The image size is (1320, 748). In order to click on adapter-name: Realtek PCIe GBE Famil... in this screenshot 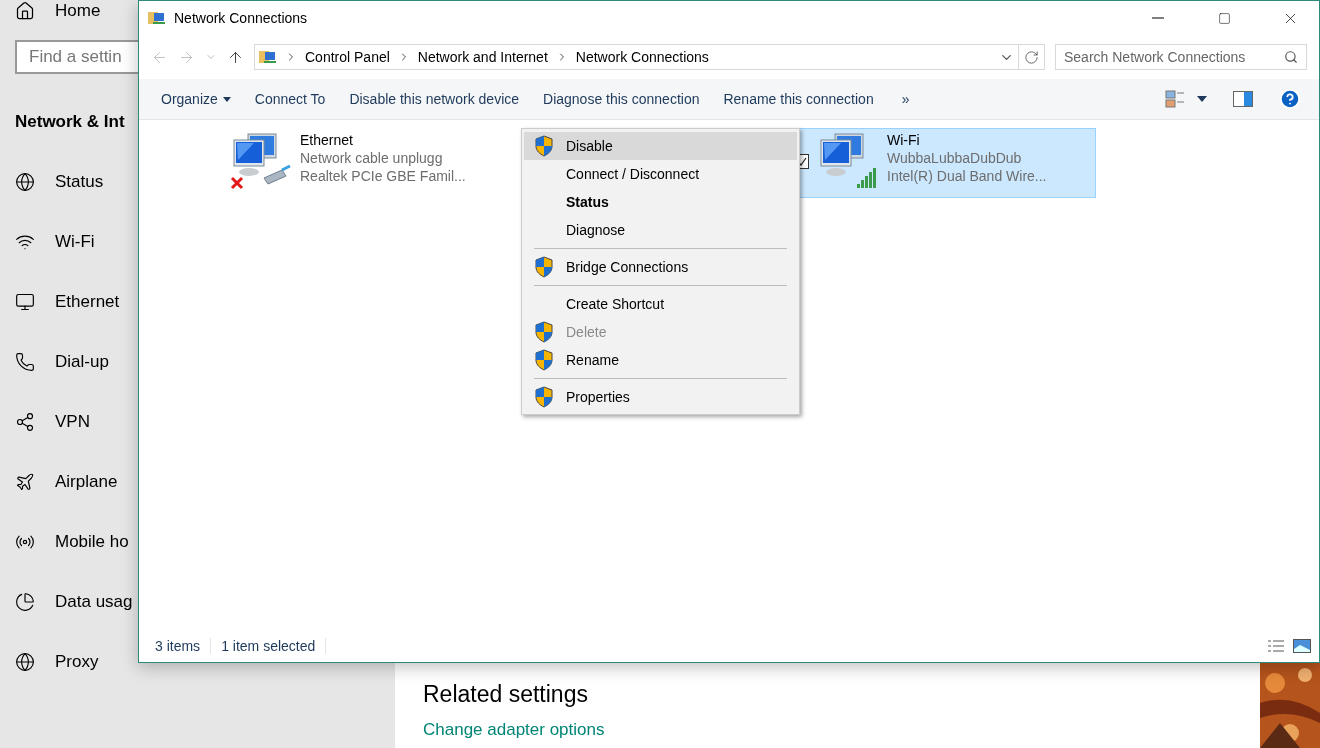, I will do `click(383, 176)`.